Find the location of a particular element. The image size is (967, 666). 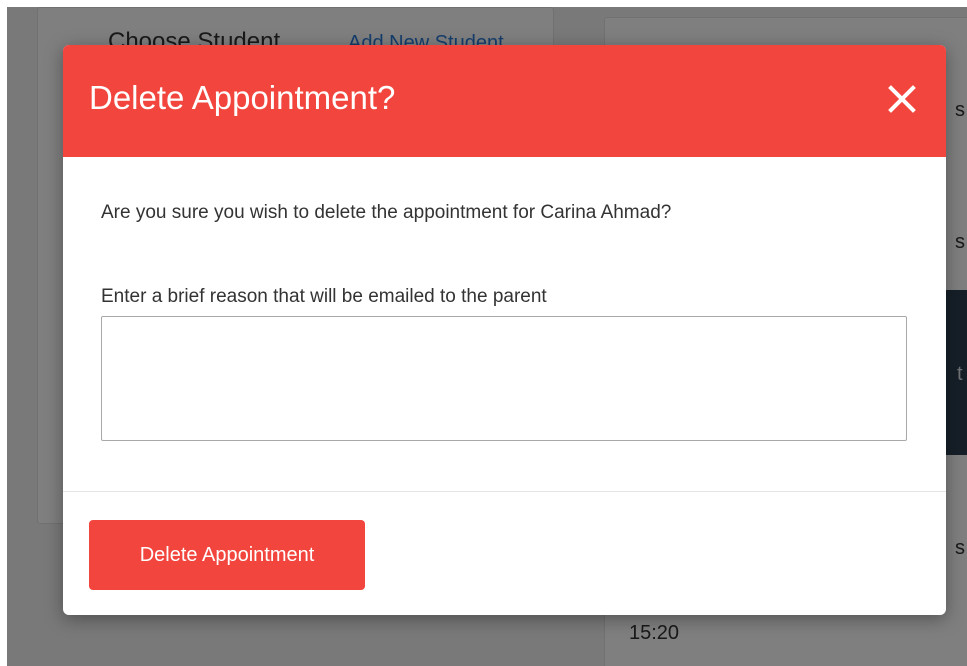

dialog-title: Delete Appointment? is located at coordinates (242, 97).